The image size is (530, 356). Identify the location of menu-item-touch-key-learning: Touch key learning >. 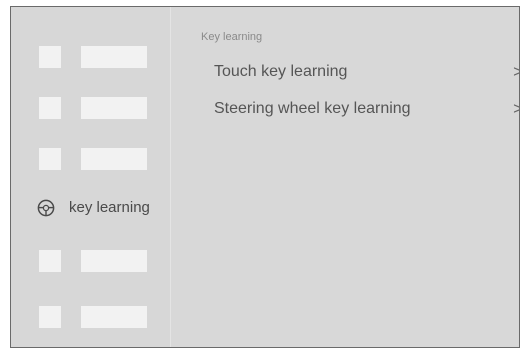
(360, 73).